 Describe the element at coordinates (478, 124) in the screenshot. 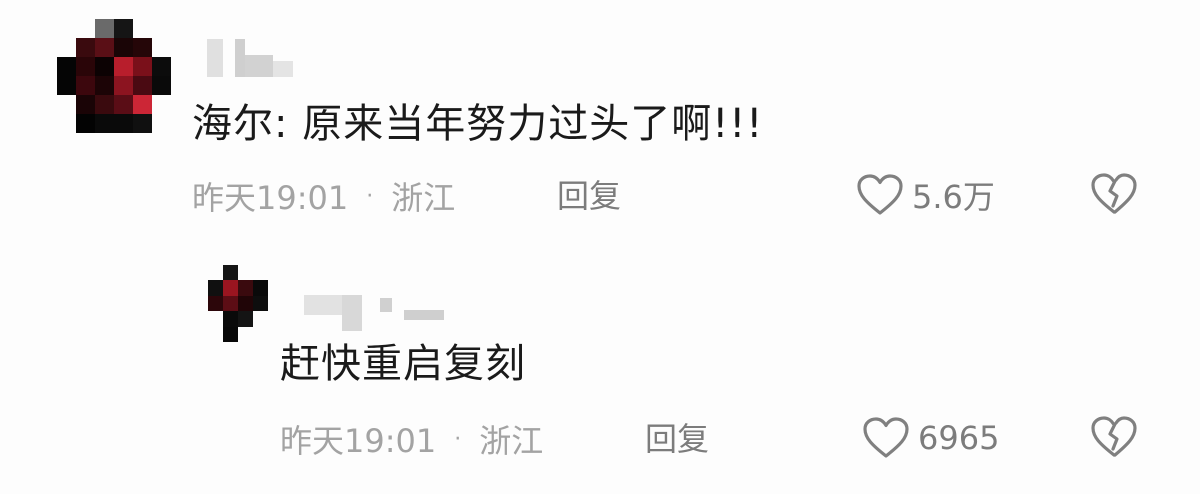

I see `comment-text: 海尔: 原来当年努力过头了啊!!!` at that location.